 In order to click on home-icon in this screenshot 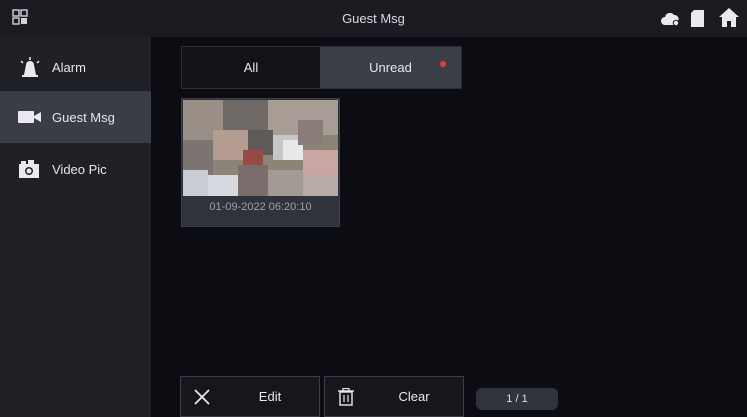, I will do `click(729, 17)`.